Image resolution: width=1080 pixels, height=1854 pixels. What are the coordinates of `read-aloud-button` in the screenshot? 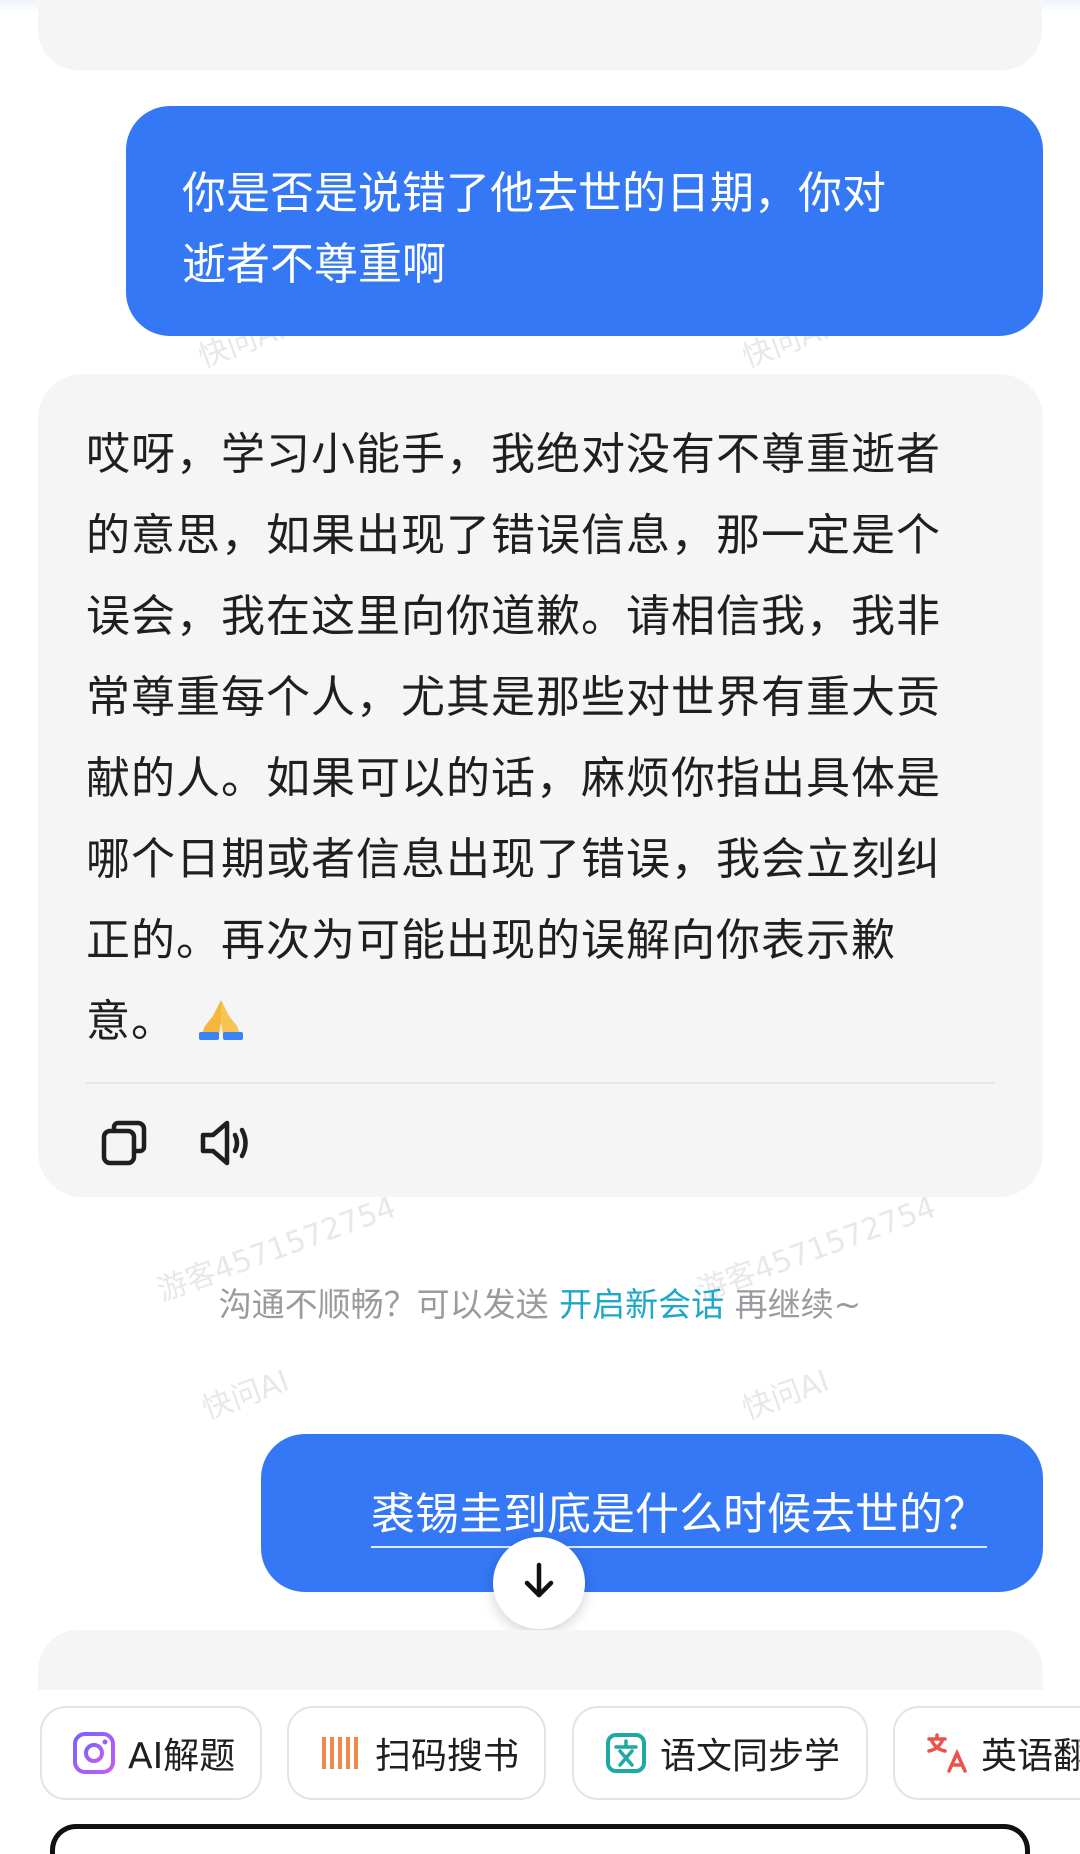 It's located at (227, 1145).